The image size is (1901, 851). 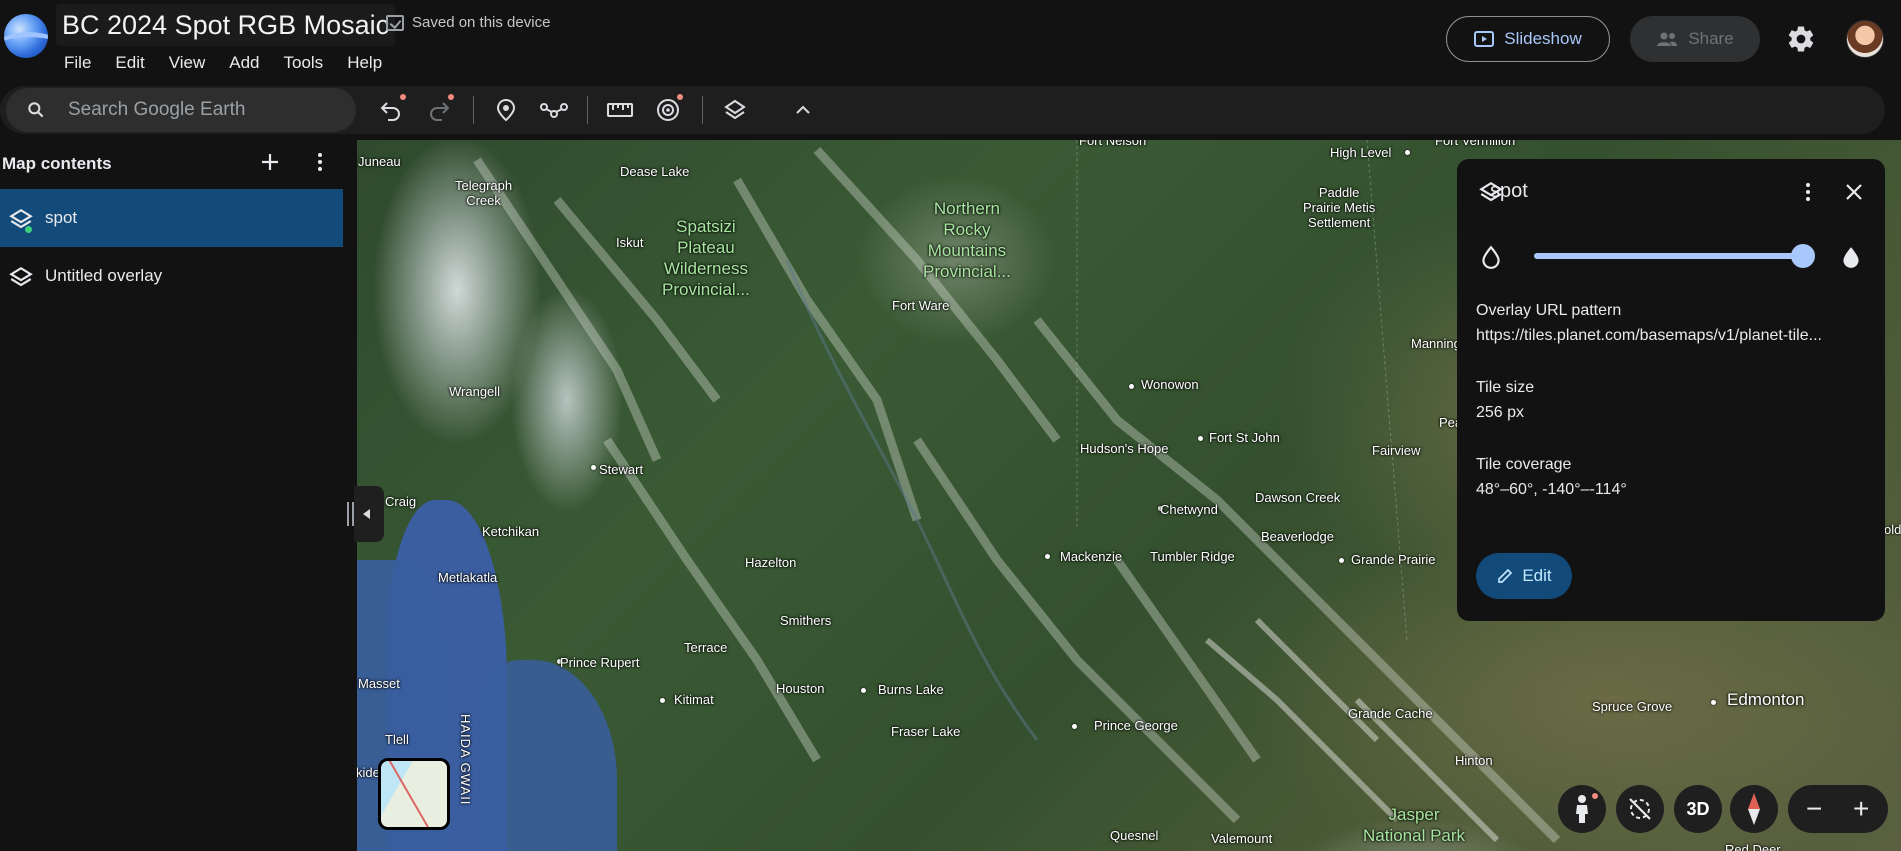 I want to click on placemark-icon, so click(x=506, y=110).